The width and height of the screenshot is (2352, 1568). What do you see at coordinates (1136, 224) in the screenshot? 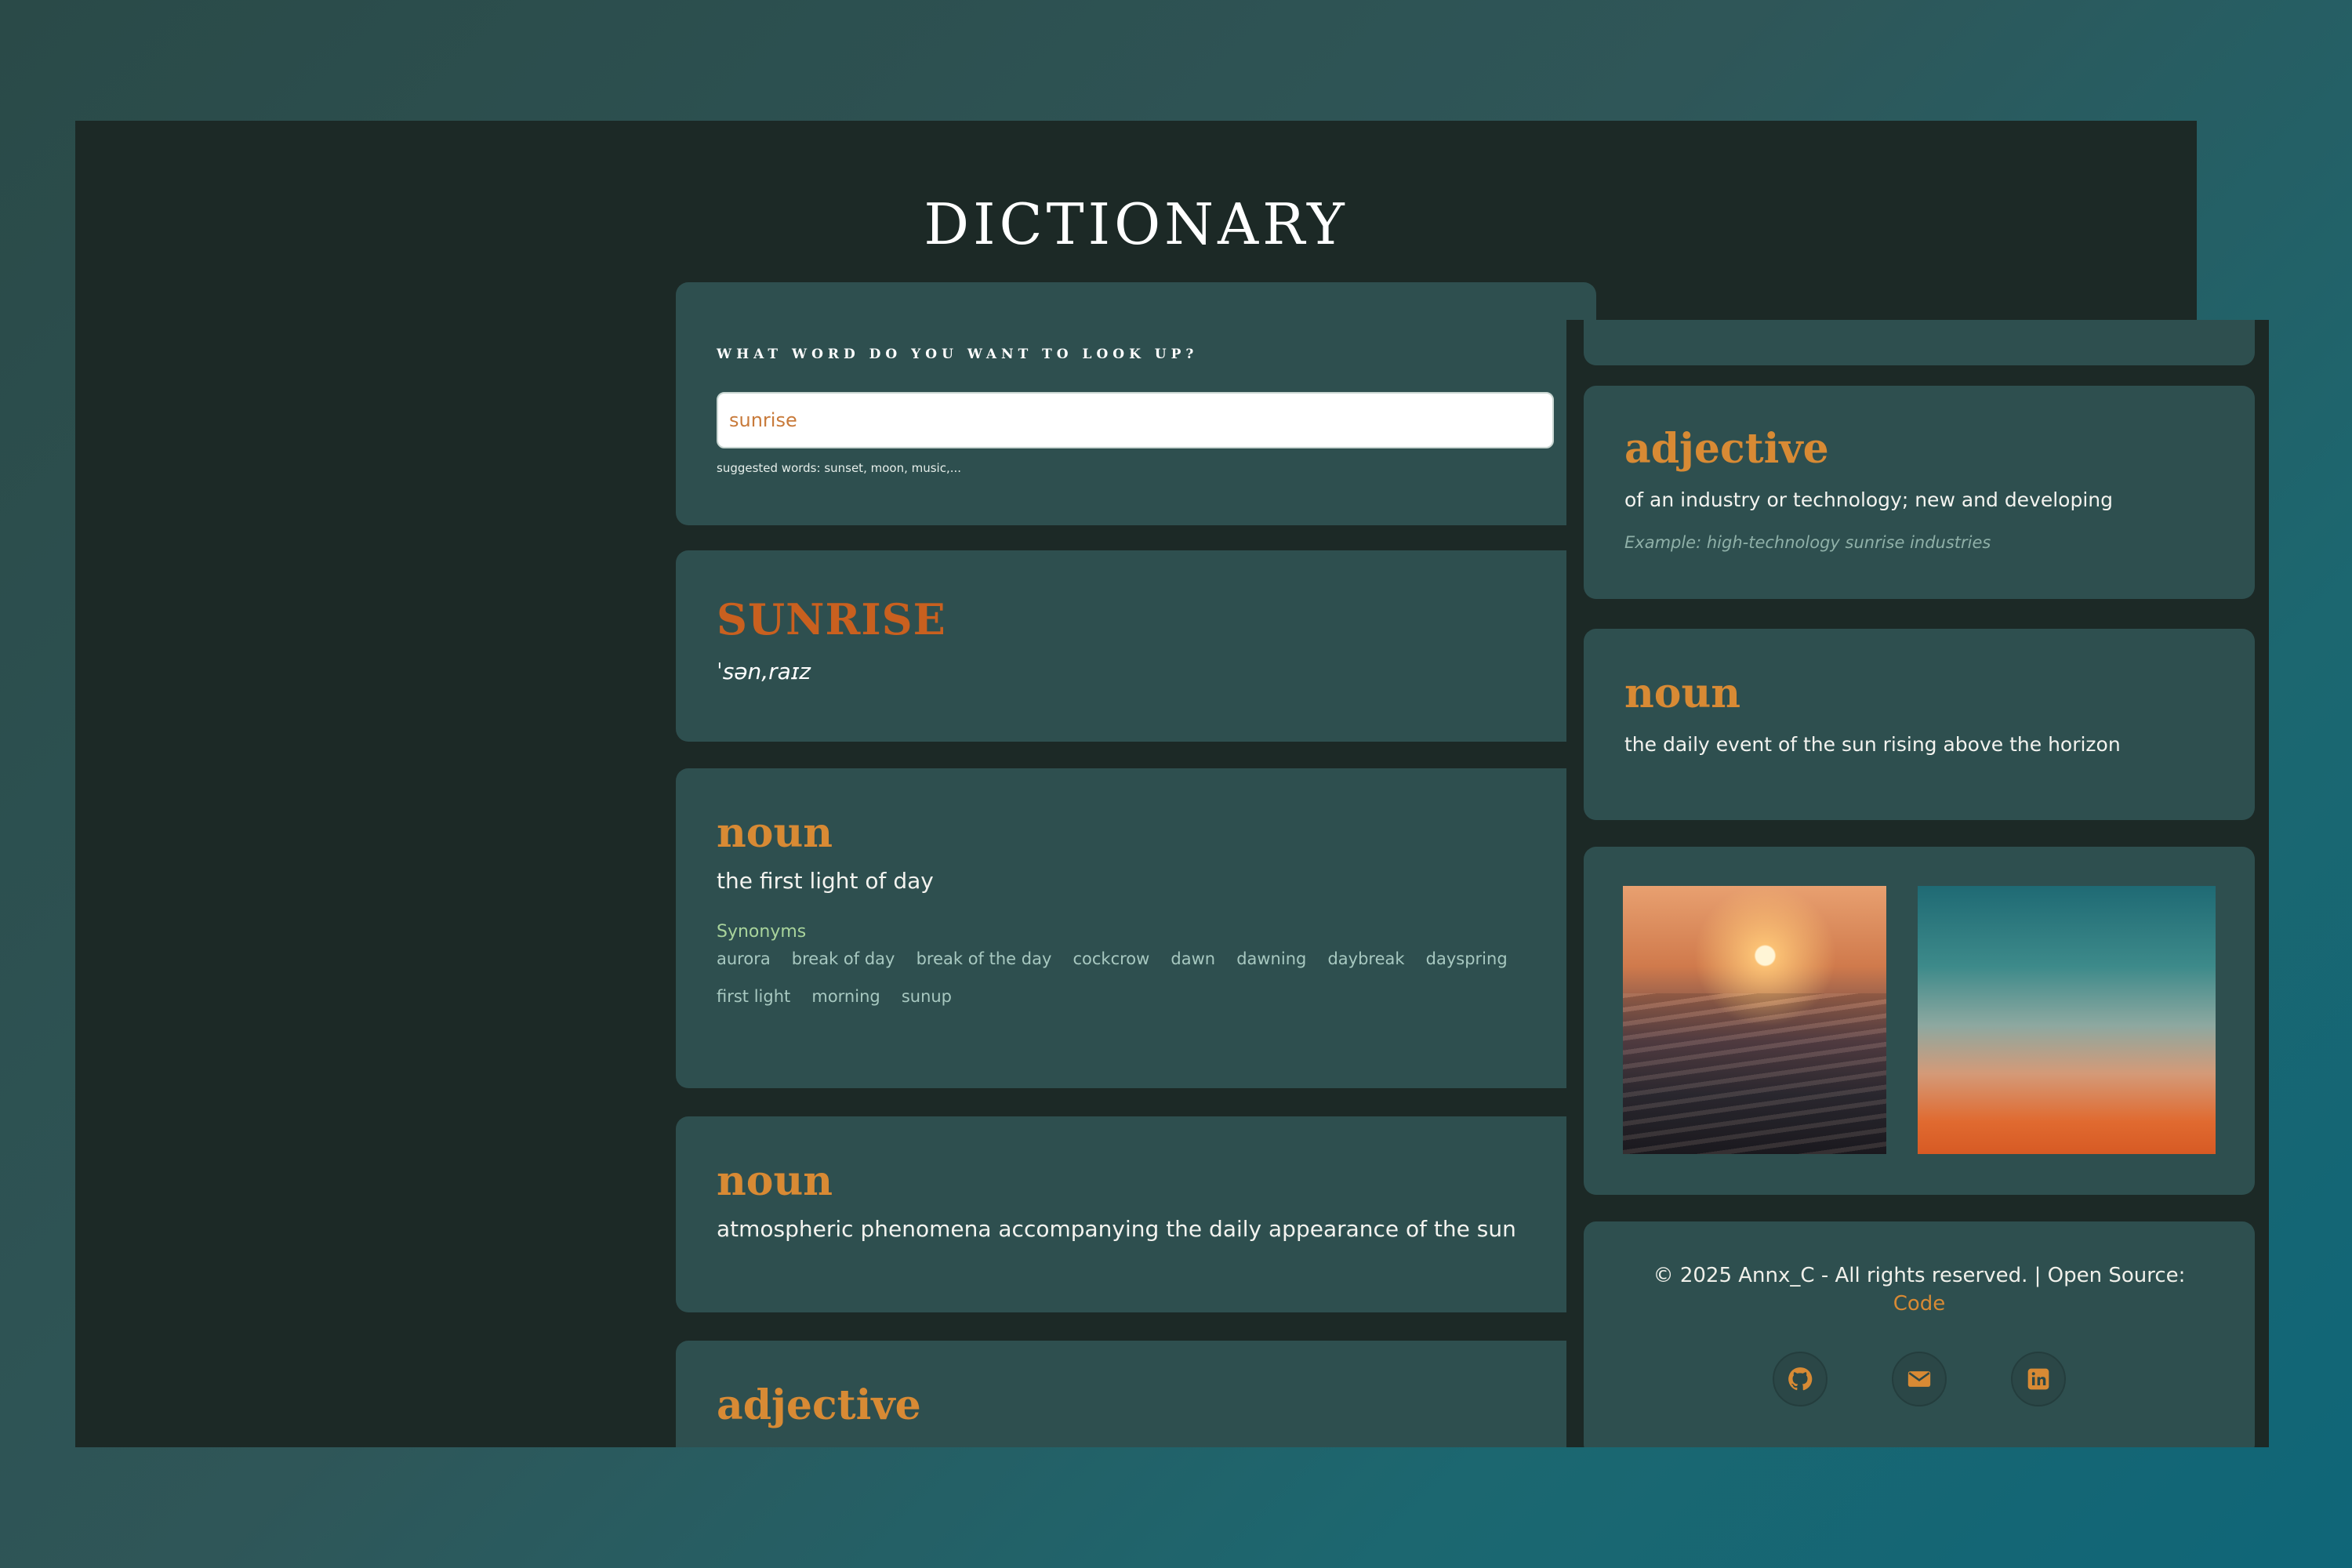
I see `app-title: DICTIONARY` at bounding box center [1136, 224].